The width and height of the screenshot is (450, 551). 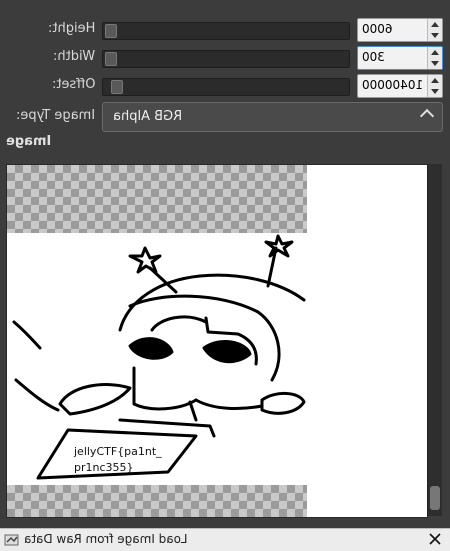 What do you see at coordinates (118, 451) in the screenshot?
I see `flag-line-1: jellyCTF{pa1nt_` at bounding box center [118, 451].